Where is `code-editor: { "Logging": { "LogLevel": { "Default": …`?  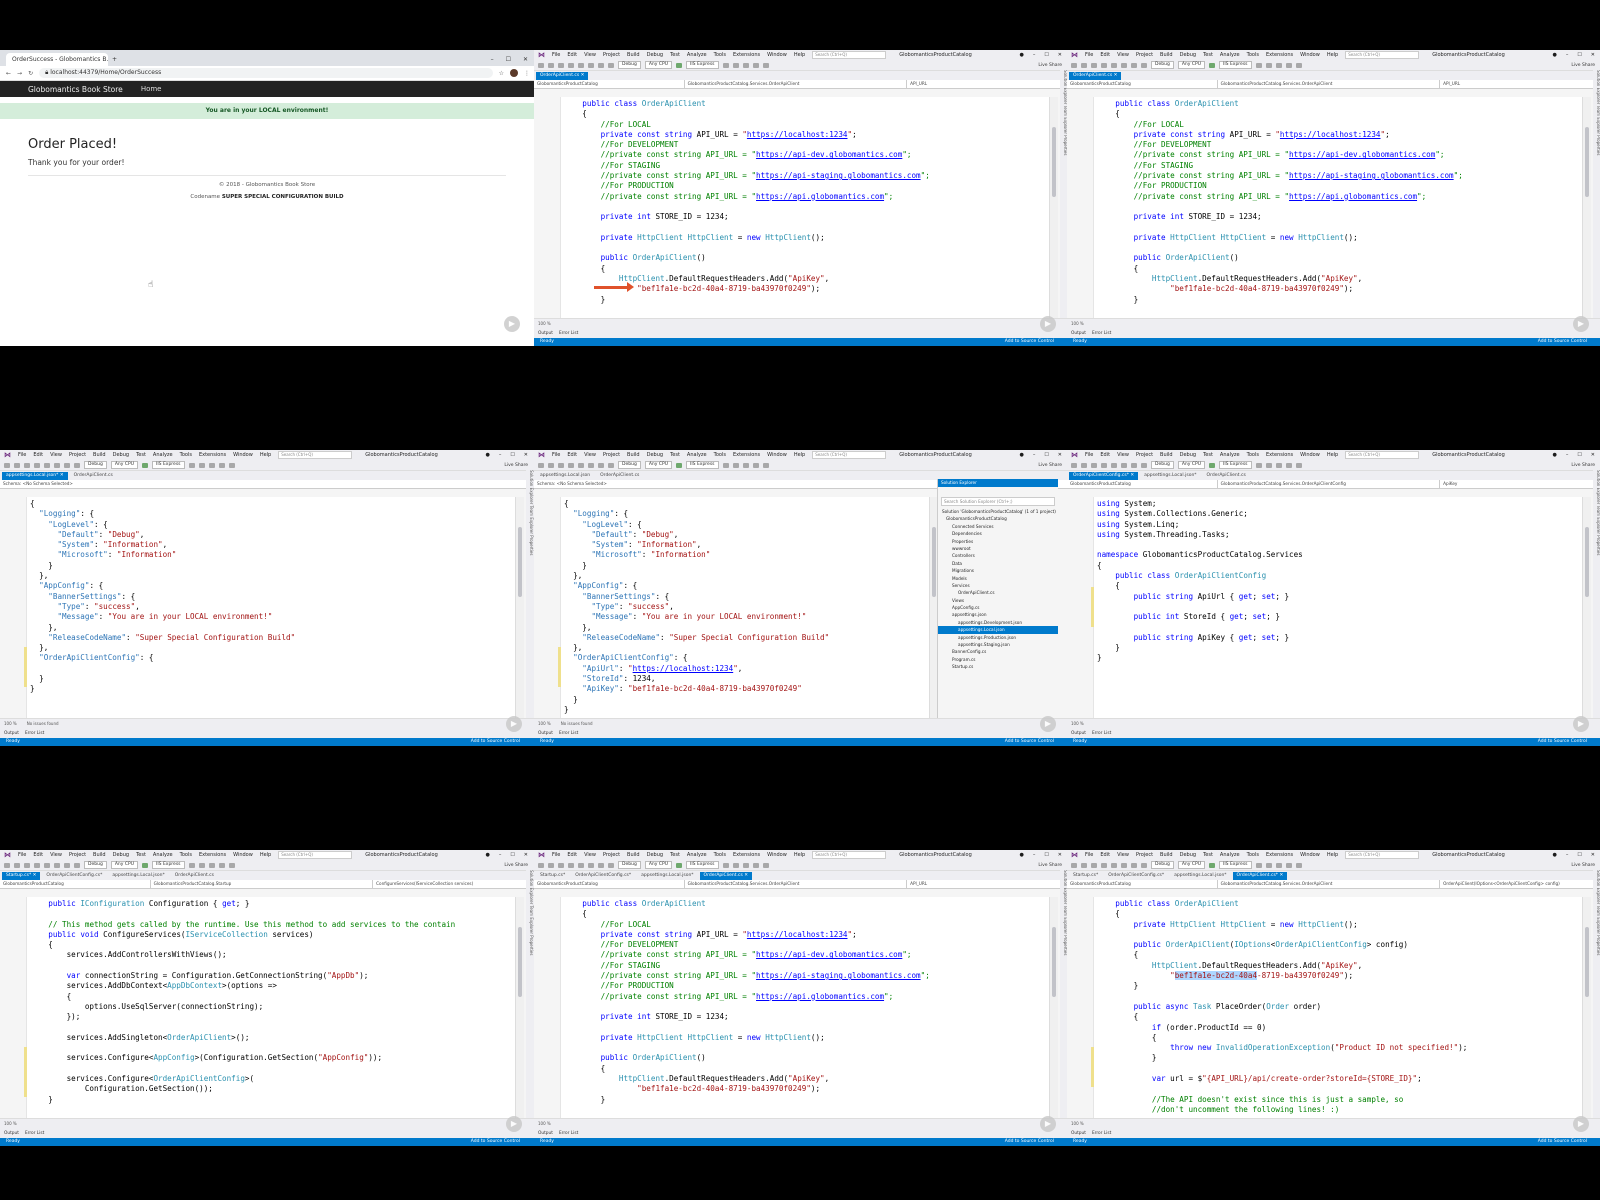
code-editor: { "Logging": { "LogLevel": { "Default": … is located at coordinates (736, 608).